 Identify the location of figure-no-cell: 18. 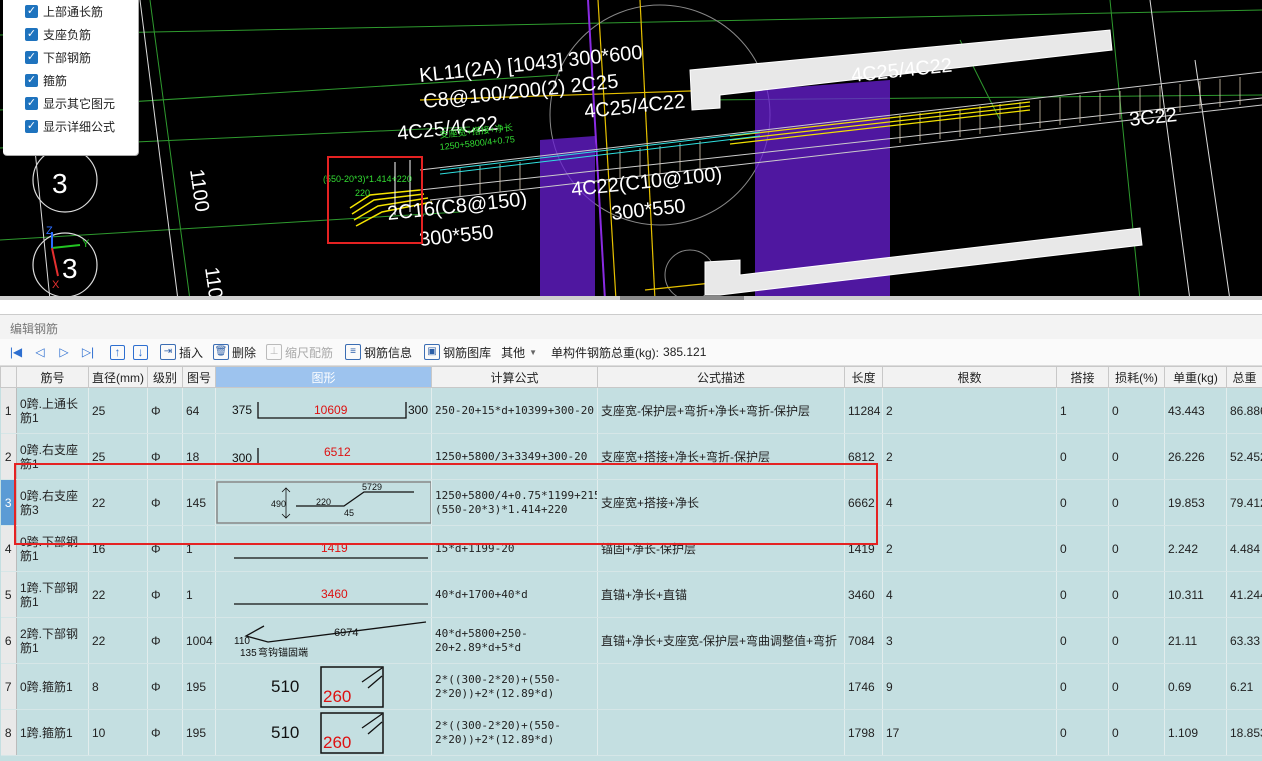
(199, 456).